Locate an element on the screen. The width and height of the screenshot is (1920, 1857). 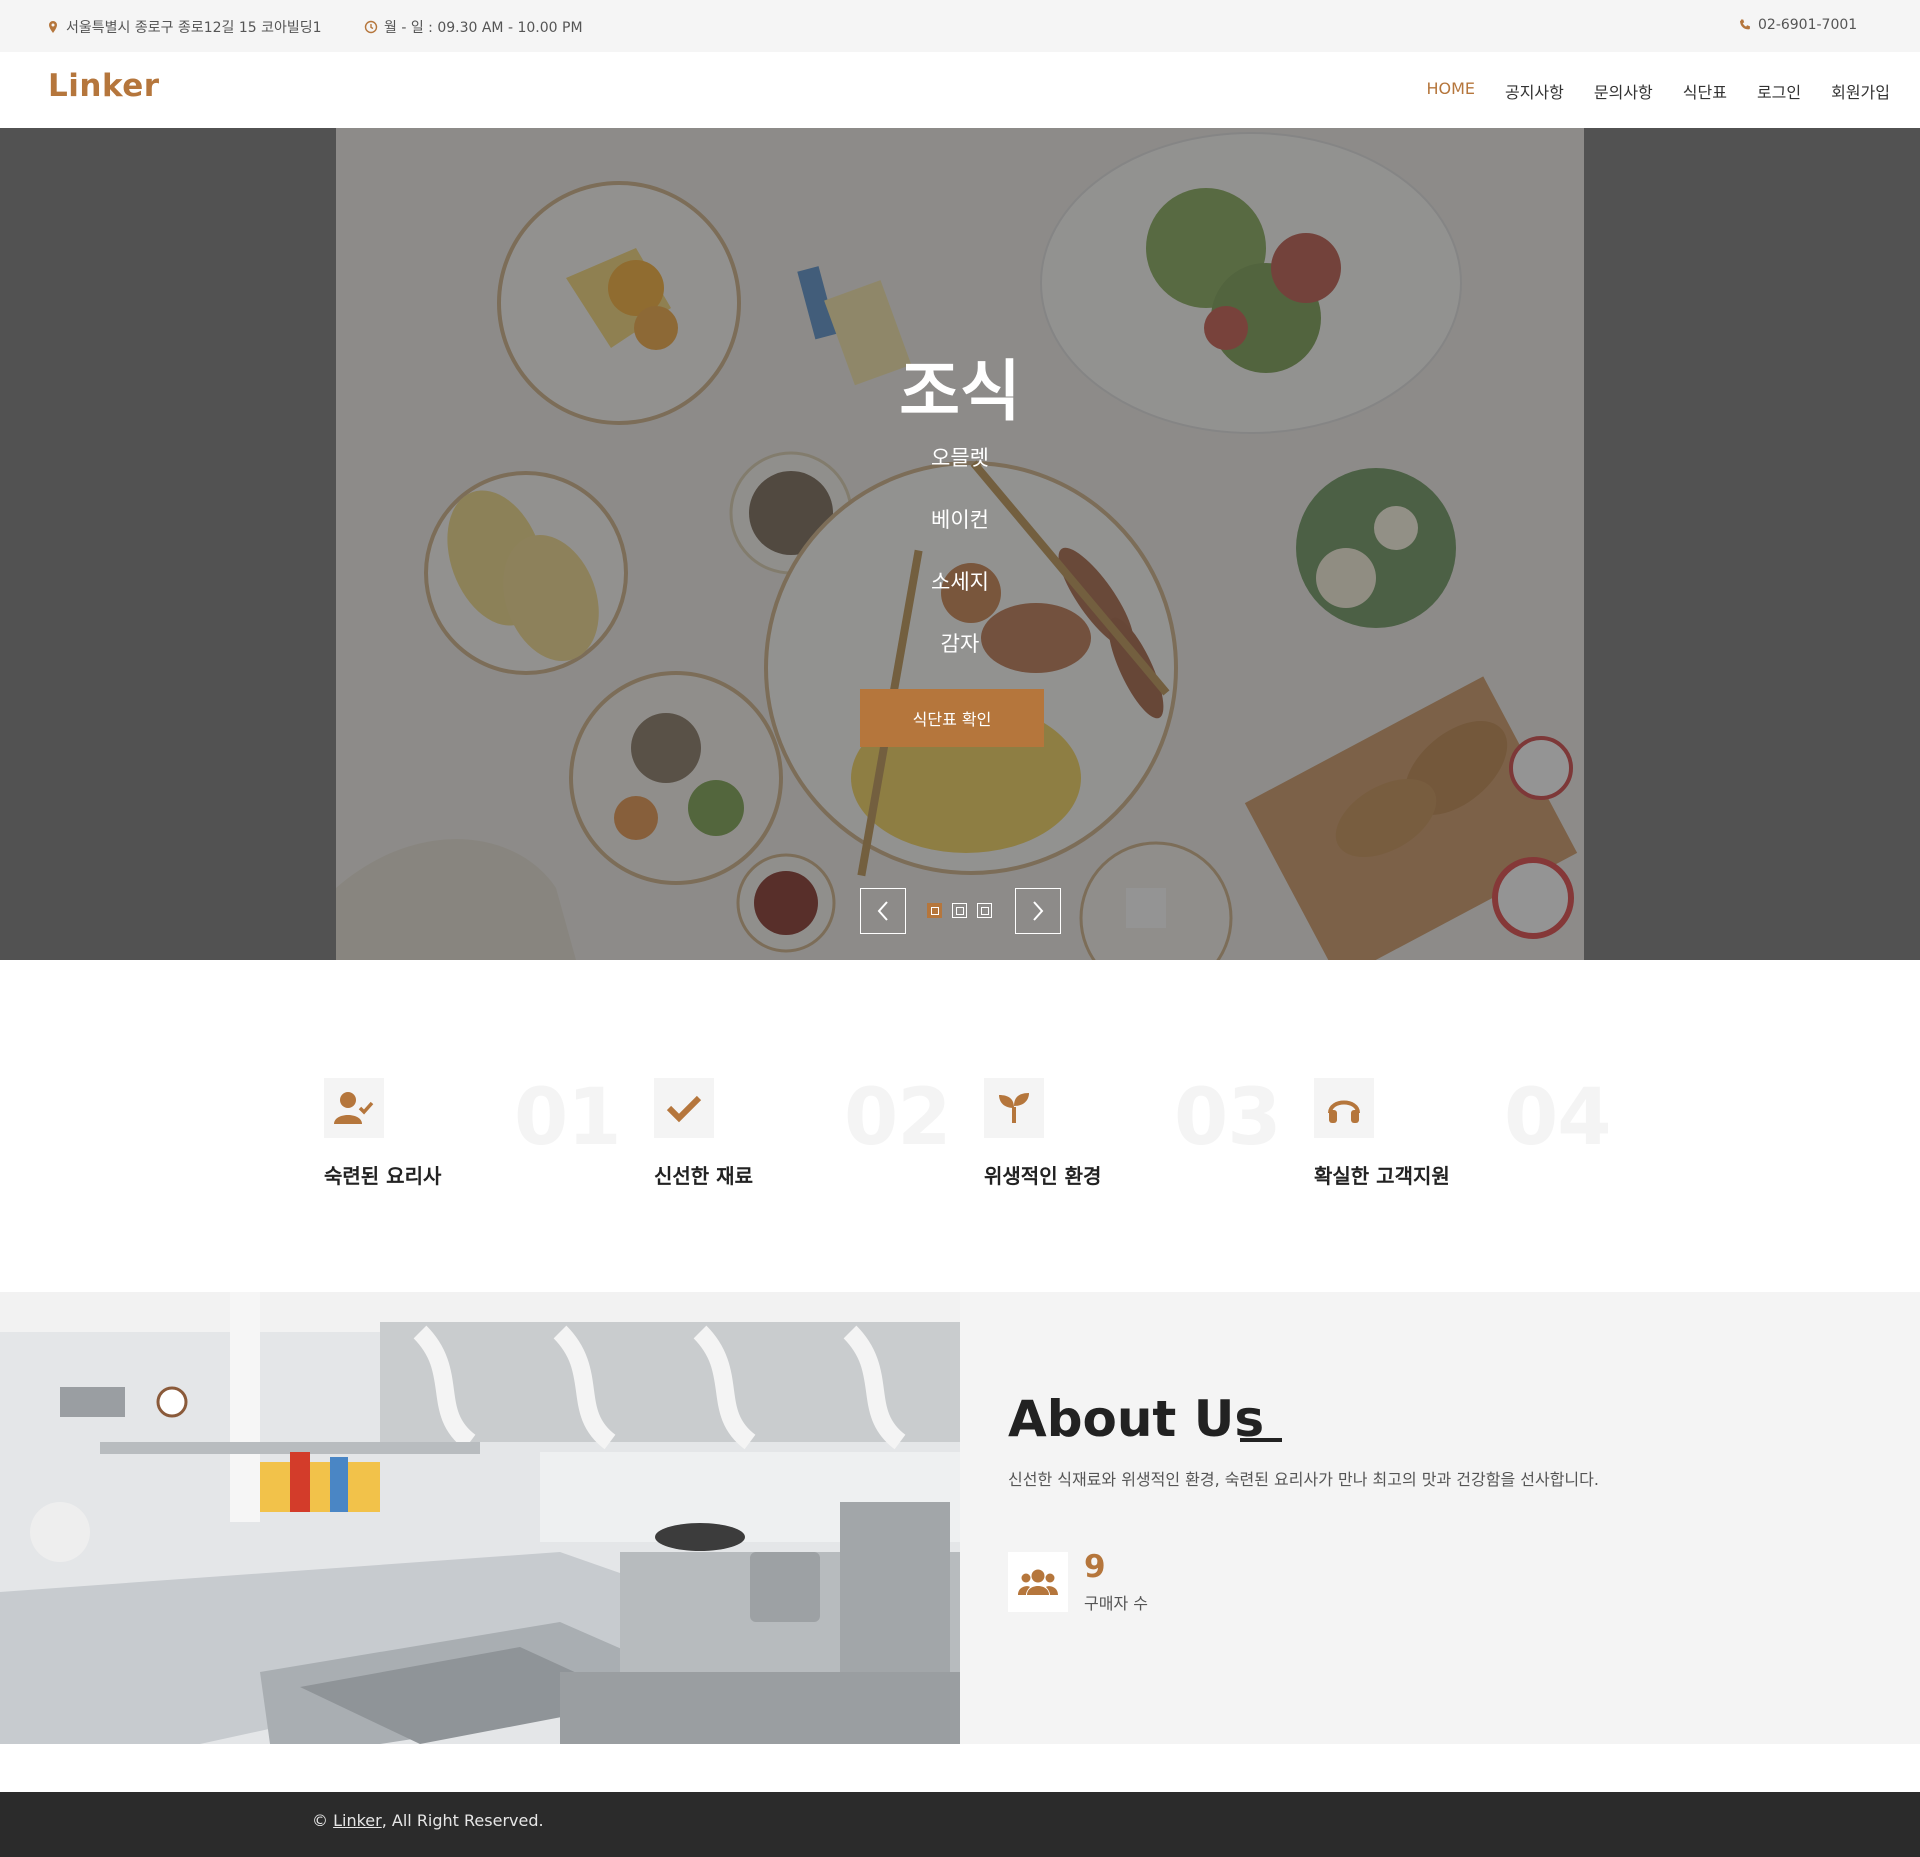
stat-icon-box is located at coordinates (1038, 1582).